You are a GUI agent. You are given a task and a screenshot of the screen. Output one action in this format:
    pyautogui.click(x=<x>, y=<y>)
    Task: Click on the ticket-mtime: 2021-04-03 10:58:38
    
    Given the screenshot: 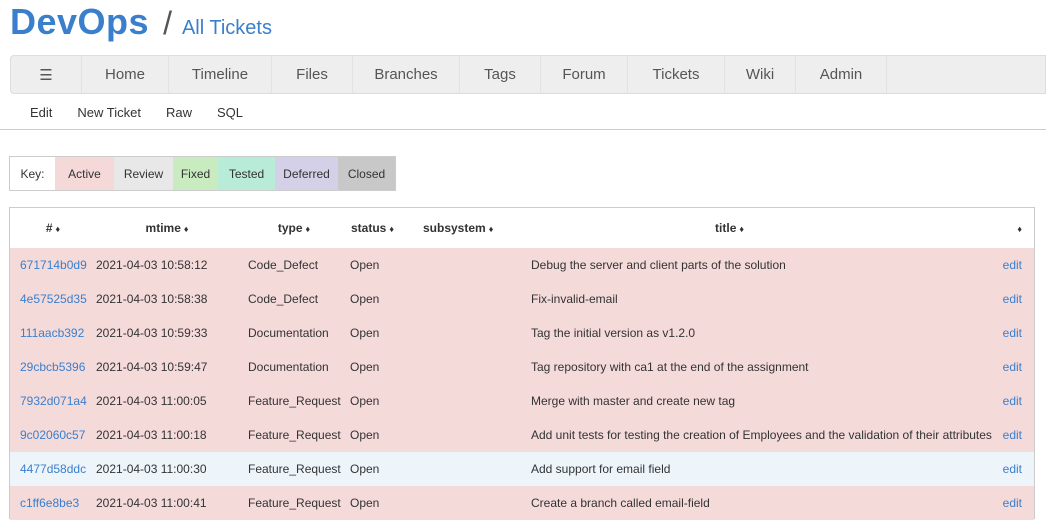 What is the action you would take?
    pyautogui.click(x=167, y=299)
    